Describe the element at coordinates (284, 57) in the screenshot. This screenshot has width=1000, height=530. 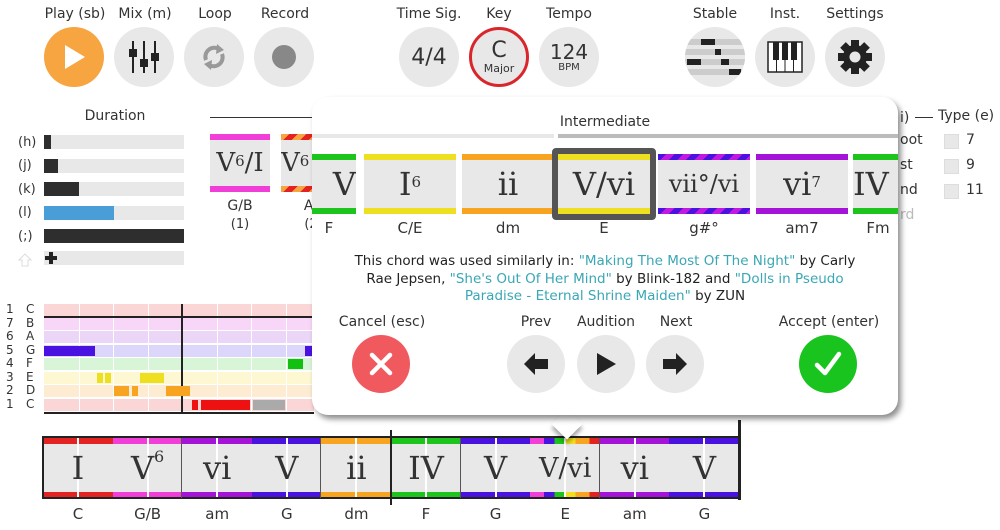
I see `record-button` at that location.